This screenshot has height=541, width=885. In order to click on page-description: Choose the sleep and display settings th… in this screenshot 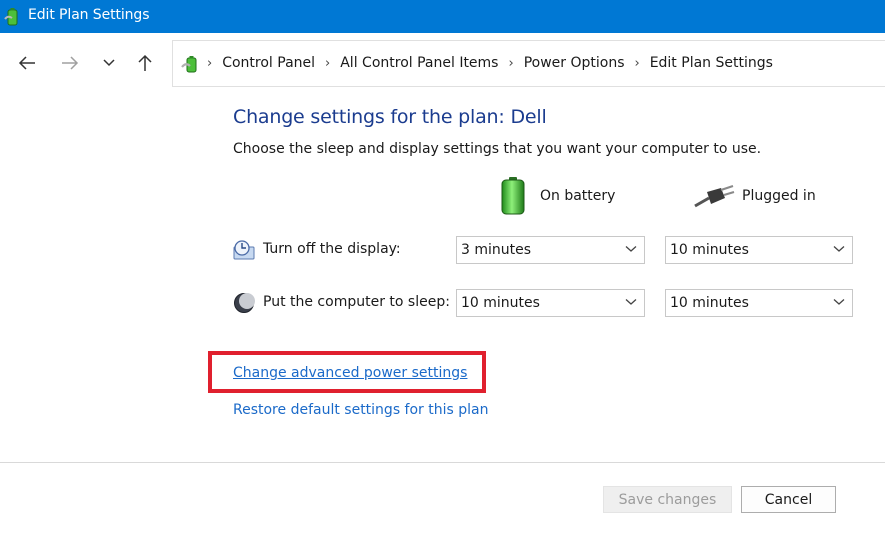, I will do `click(497, 149)`.